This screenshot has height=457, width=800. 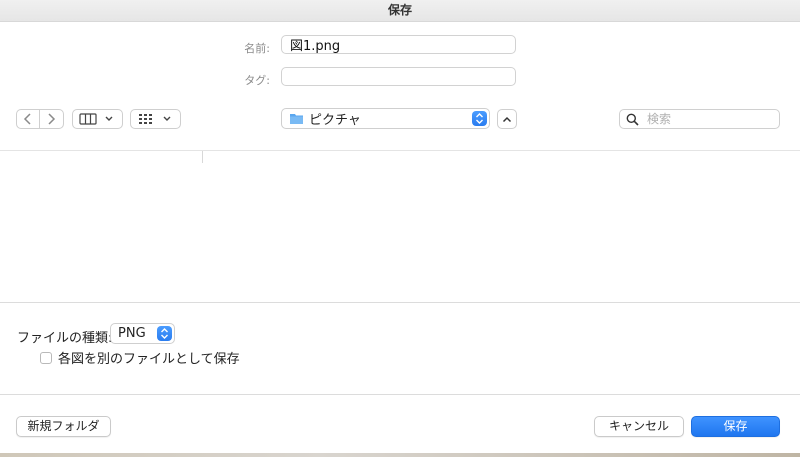 I want to click on name-label: 名前:, so click(x=257, y=48).